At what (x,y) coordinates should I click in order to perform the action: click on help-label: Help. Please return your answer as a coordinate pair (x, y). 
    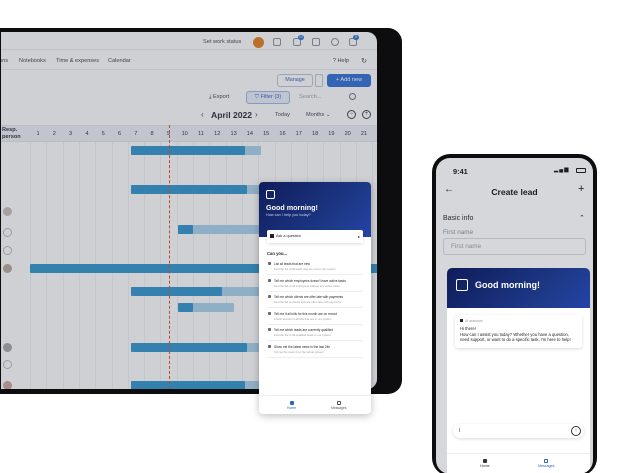
    Looking at the image, I should click on (343, 61).